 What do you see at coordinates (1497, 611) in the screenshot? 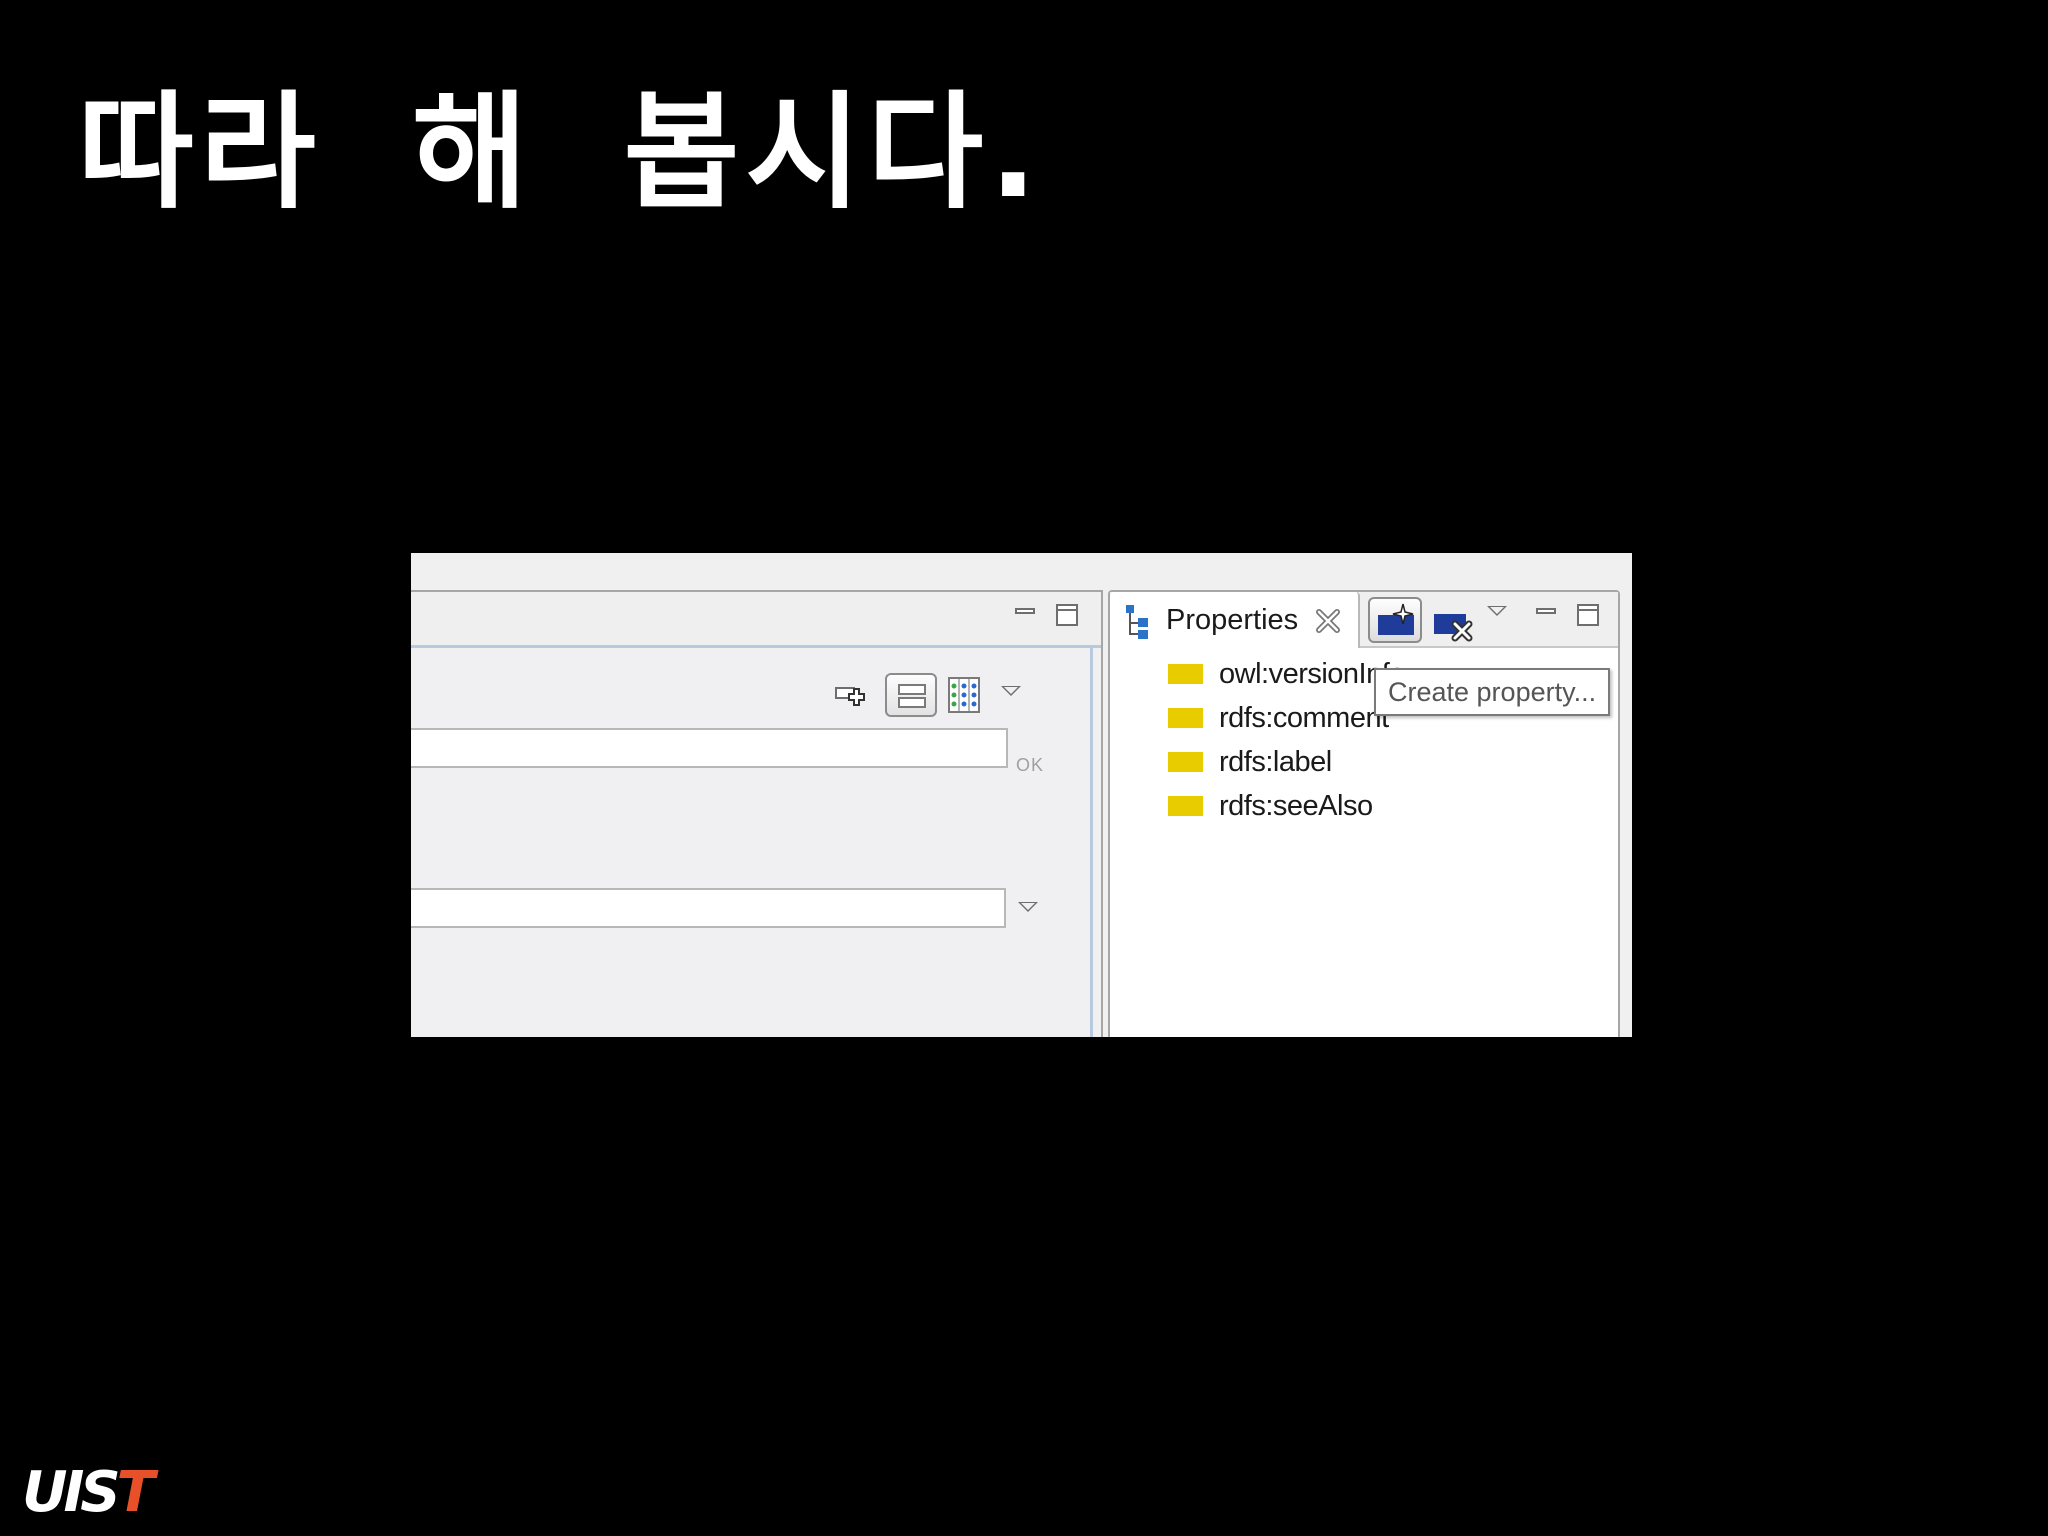
I see `view-menu-chevron-down-icon` at bounding box center [1497, 611].